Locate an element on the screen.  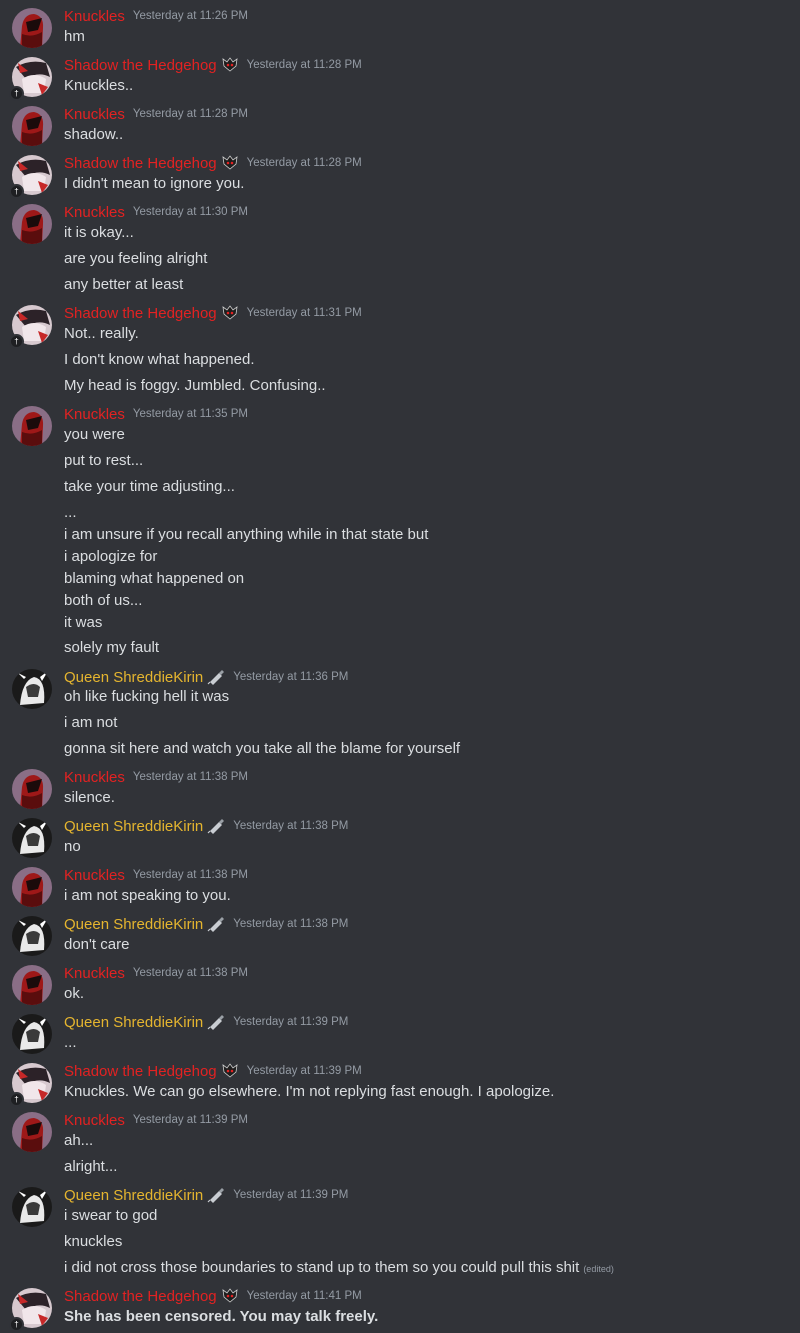
message-text: i am not is located at coordinates (91, 722).